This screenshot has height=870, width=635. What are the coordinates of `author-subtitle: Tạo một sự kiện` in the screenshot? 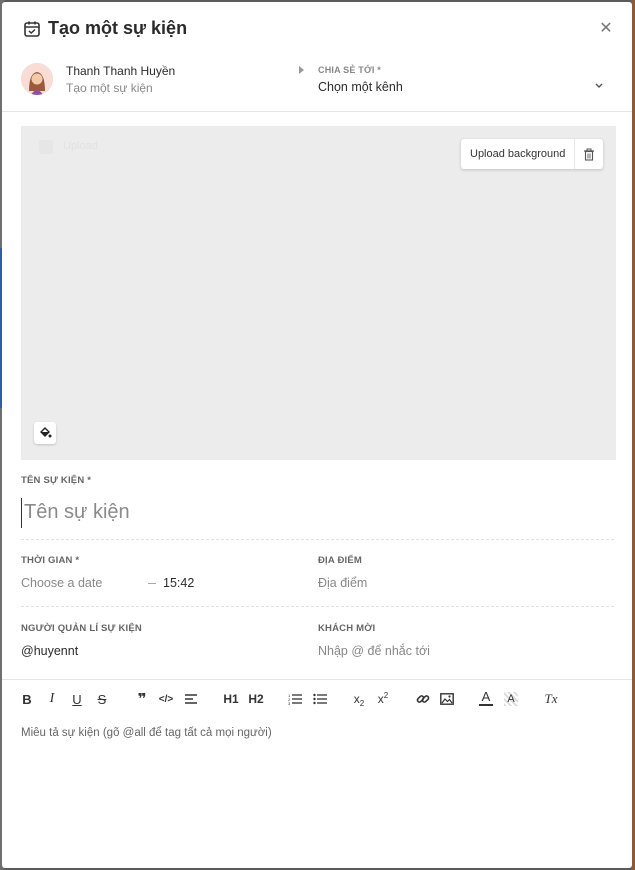 It's located at (109, 88).